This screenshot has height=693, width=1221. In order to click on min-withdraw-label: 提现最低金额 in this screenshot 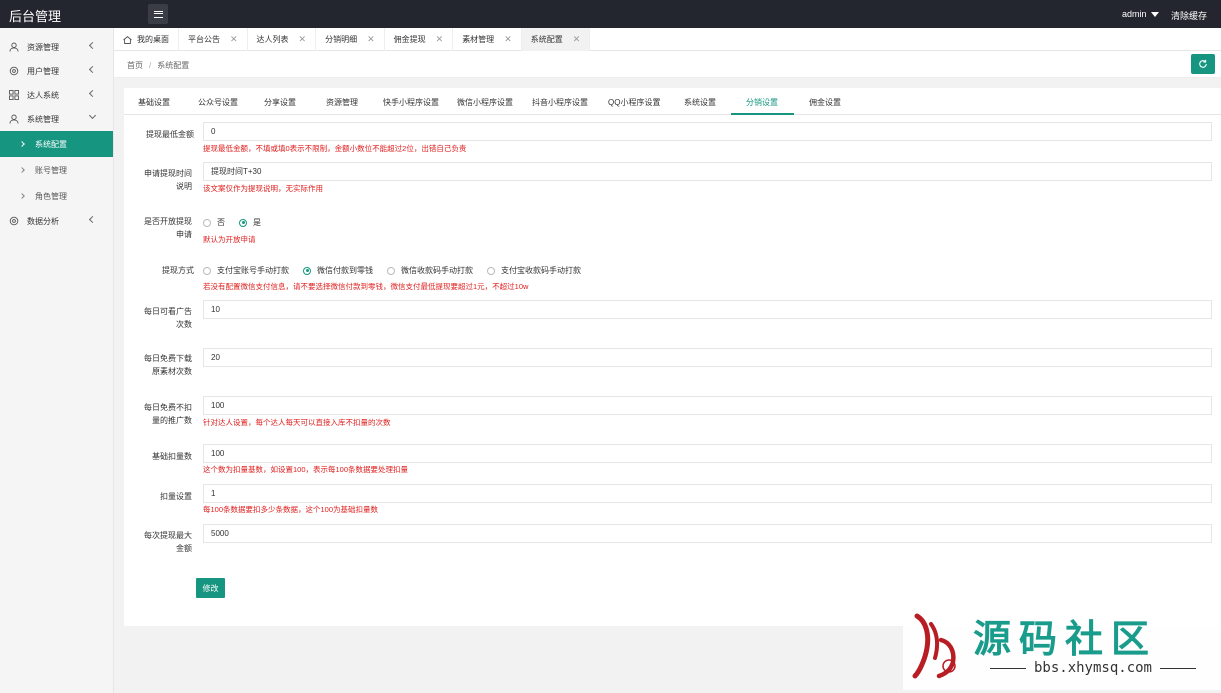, I will do `click(170, 134)`.